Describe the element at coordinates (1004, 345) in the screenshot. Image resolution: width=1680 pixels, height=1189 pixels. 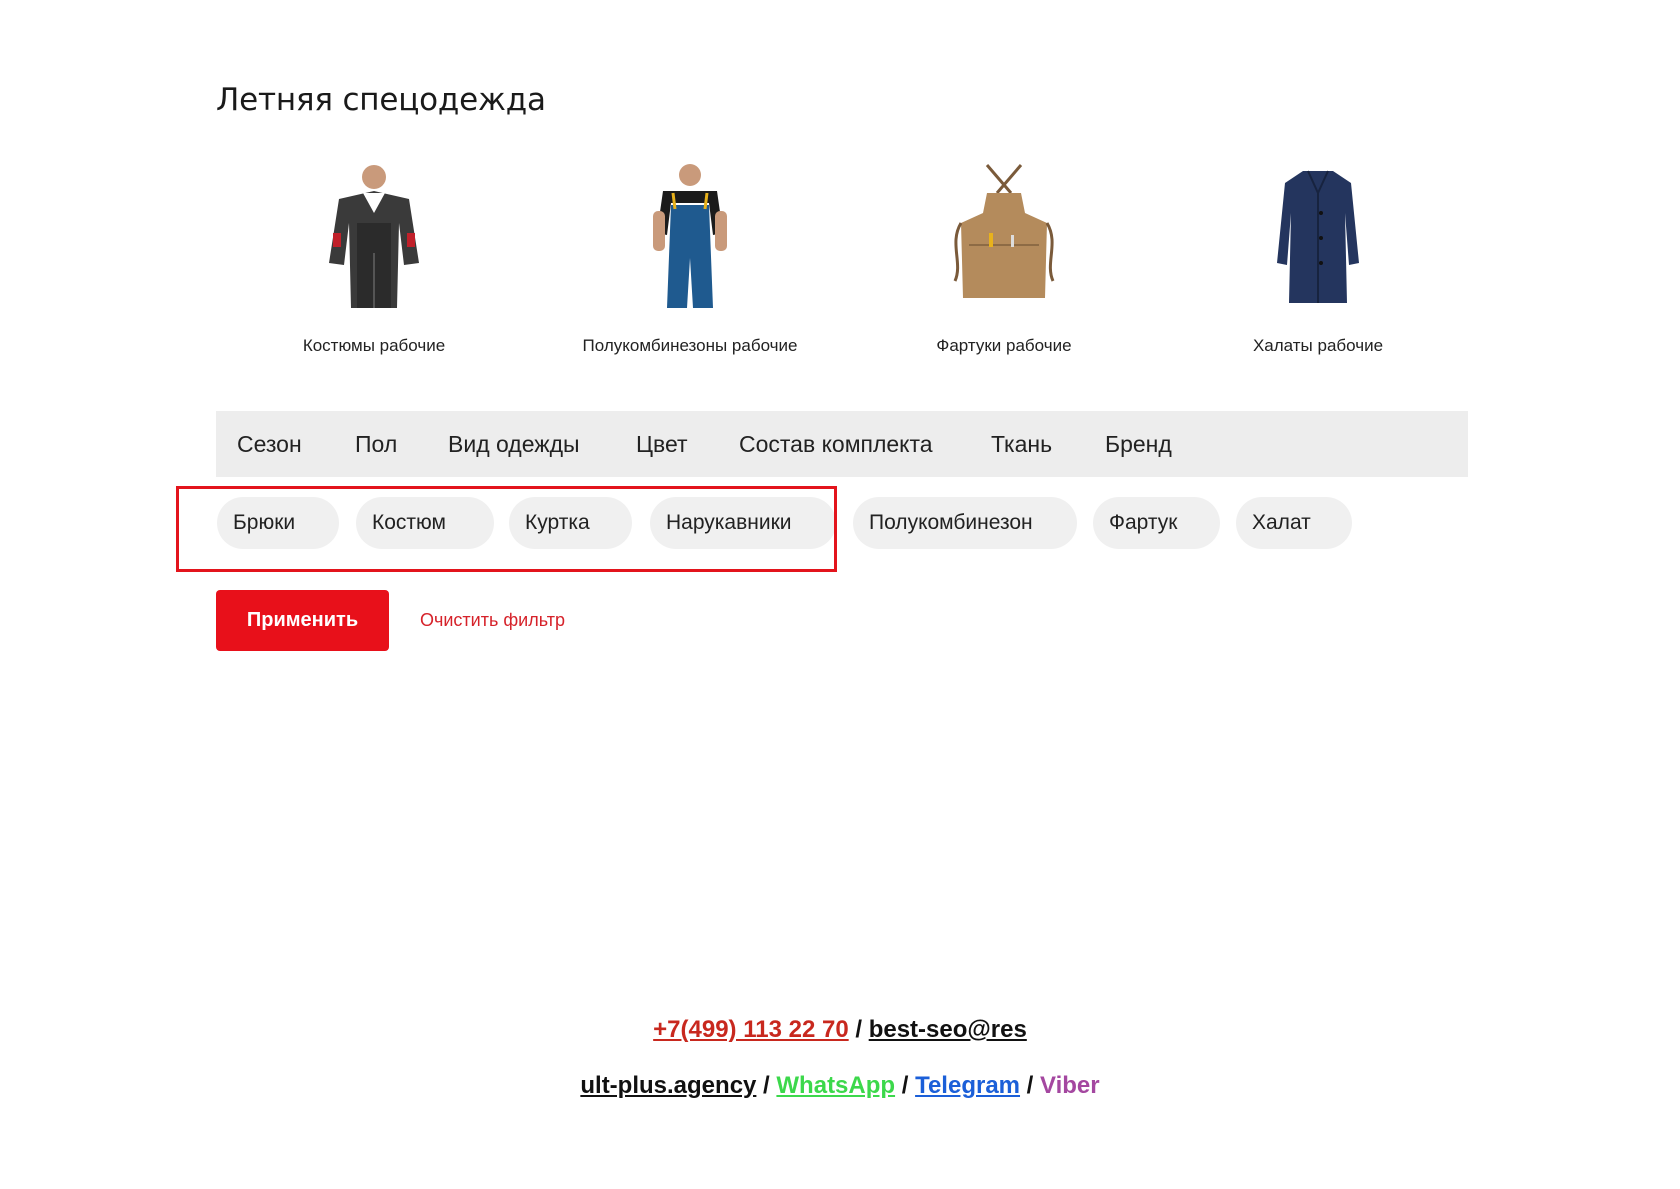
I see `category-label: Фартуки рабочие` at that location.